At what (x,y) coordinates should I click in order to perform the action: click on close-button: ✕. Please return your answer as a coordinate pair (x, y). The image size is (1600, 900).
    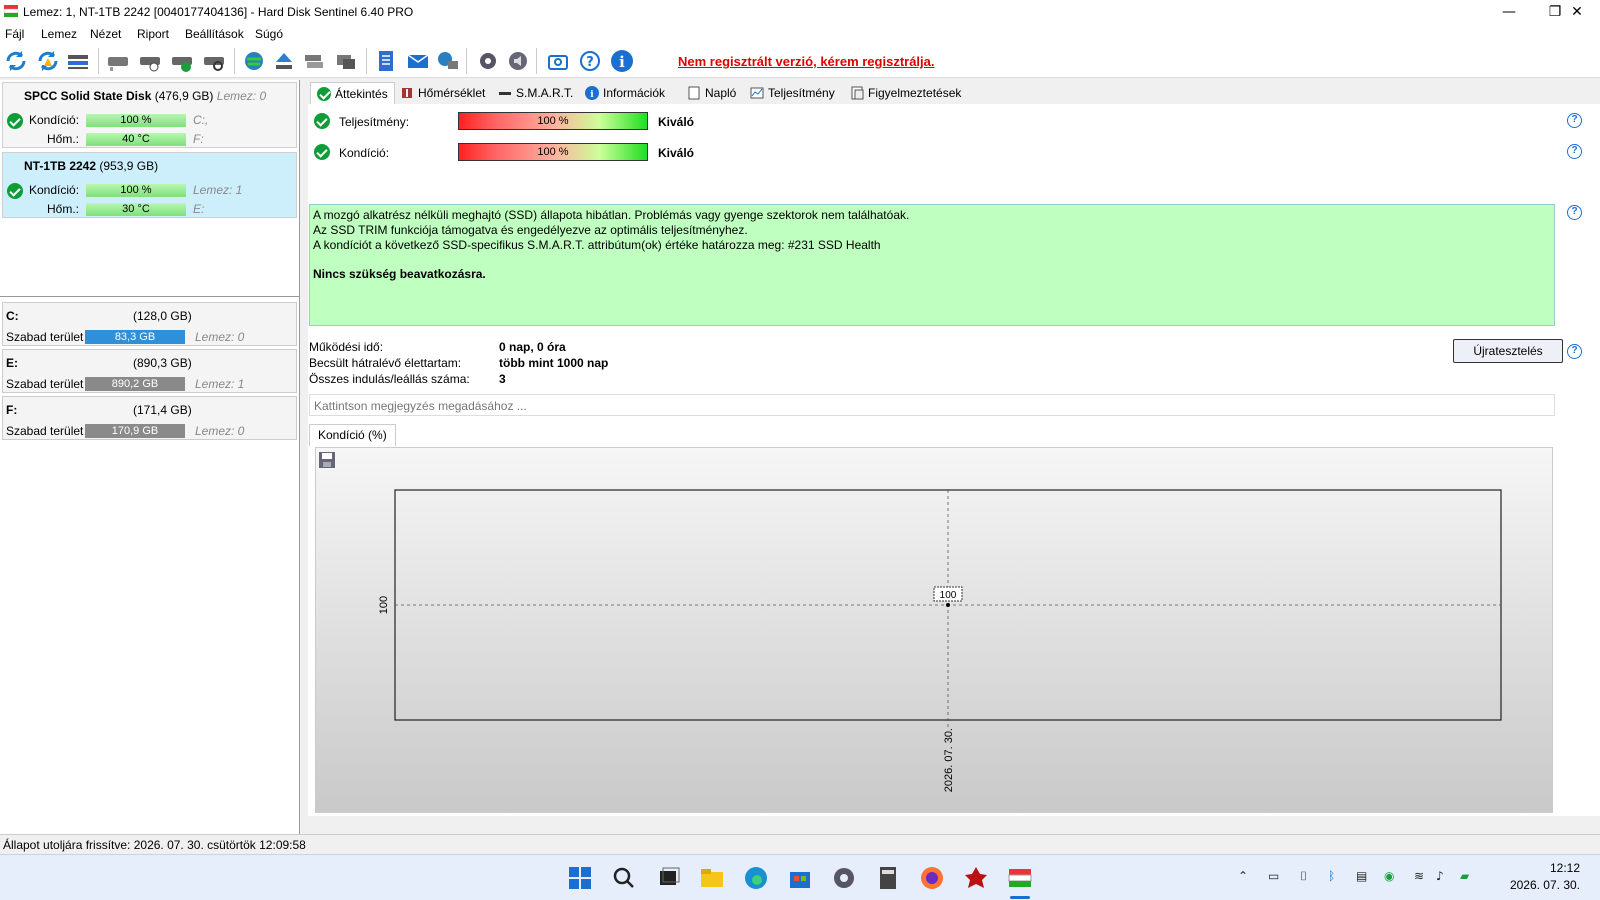
    Looking at the image, I should click on (1577, 12).